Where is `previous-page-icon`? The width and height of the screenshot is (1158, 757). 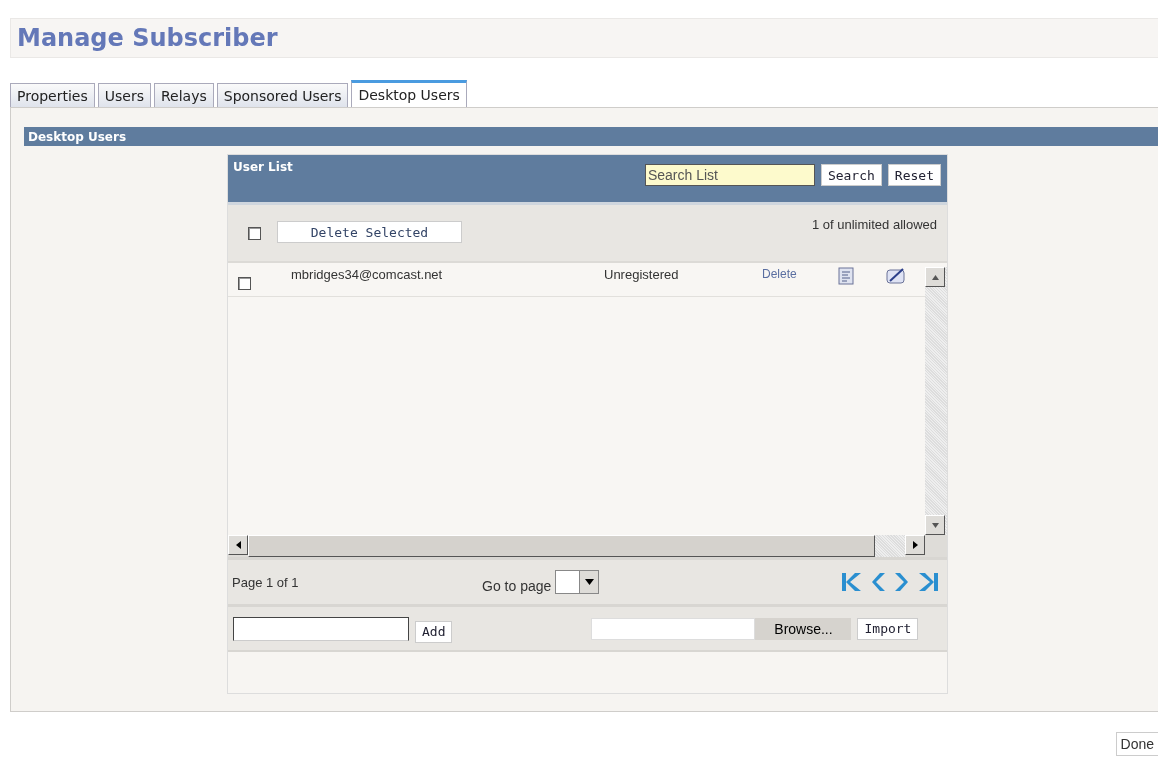
previous-page-icon is located at coordinates (879, 582).